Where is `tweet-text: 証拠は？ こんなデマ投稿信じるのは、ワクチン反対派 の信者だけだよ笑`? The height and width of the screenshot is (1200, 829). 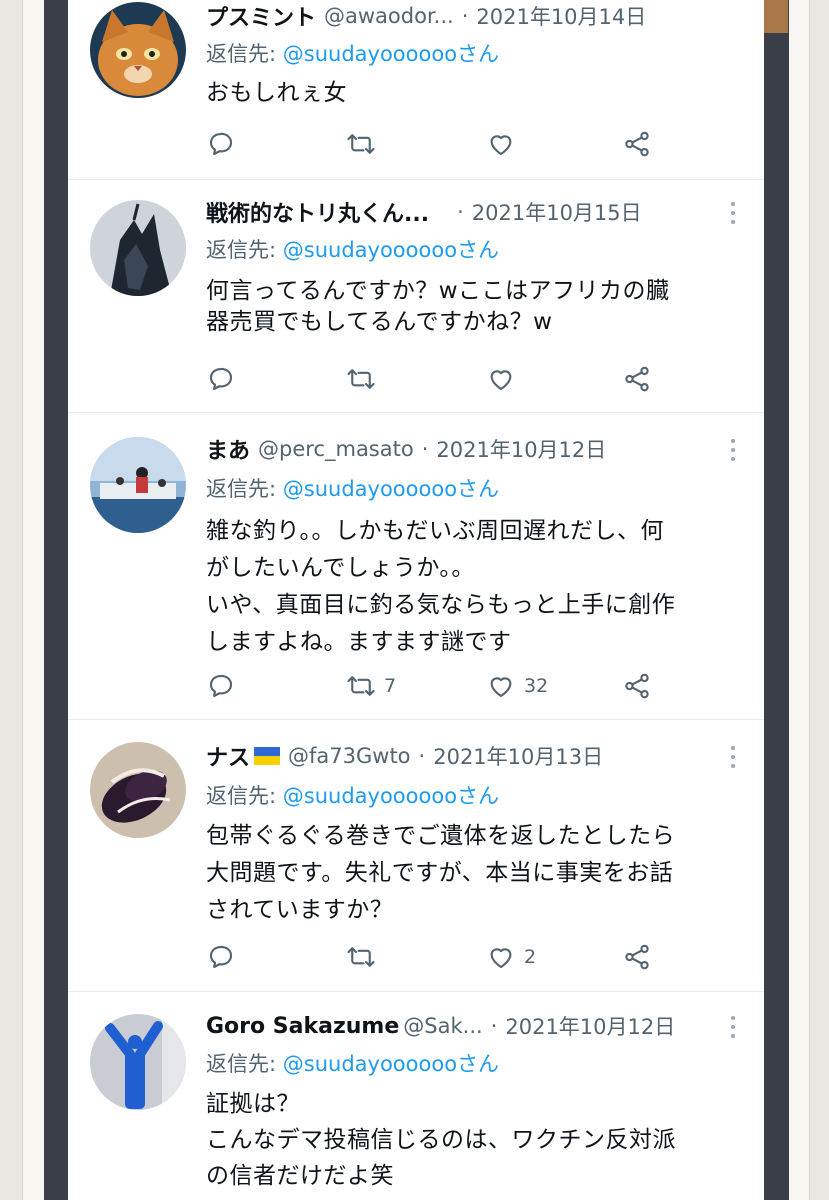 tweet-text: 証拠は？ こんなデマ投稿信じるのは、ワクチン反対派 の信者だけだよ笑 is located at coordinates (441, 1140).